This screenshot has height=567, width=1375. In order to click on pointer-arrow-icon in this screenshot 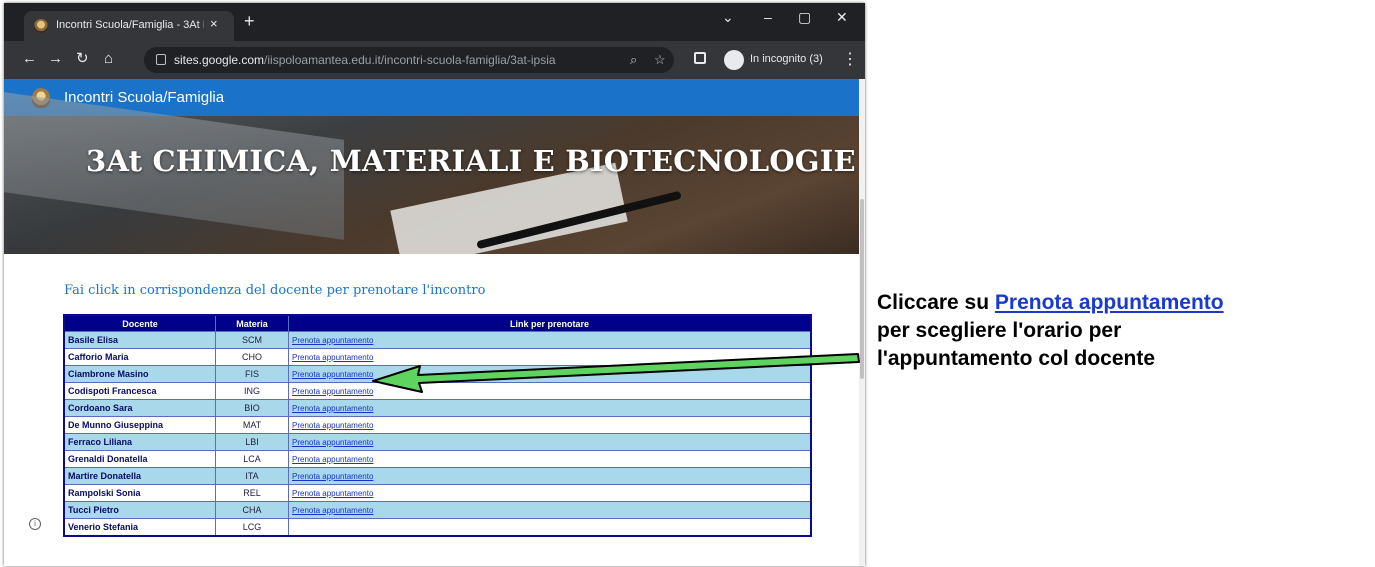, I will do `click(616, 373)`.